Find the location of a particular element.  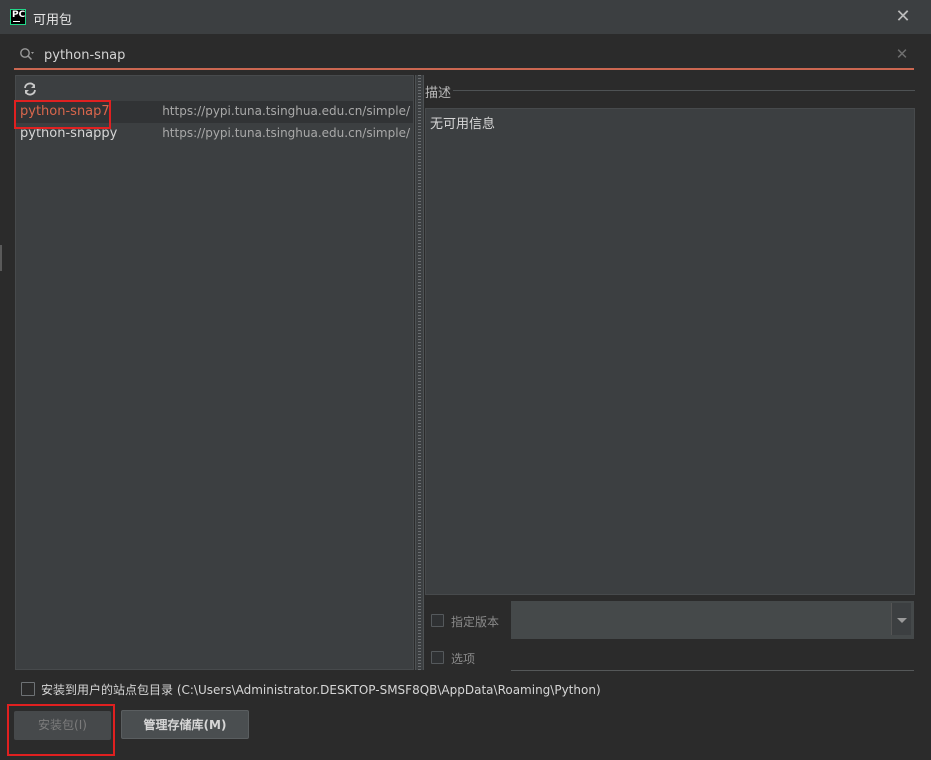

chevron-down-icon is located at coordinates (901, 619).